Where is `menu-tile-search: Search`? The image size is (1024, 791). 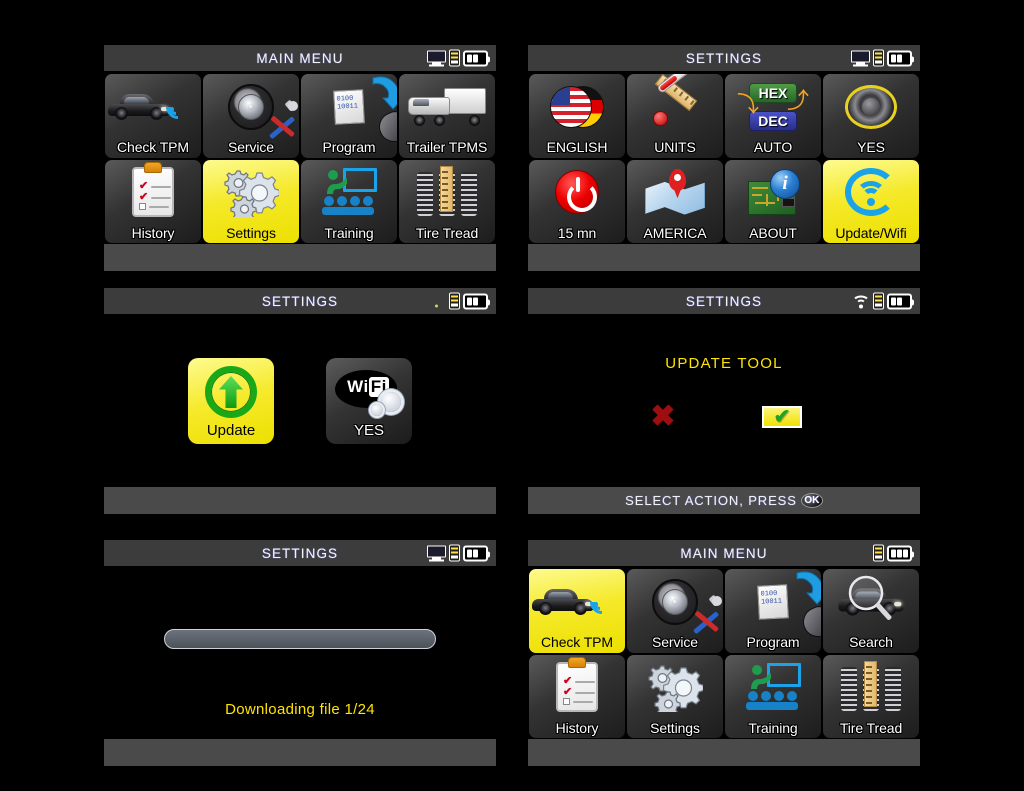
menu-tile-search: Search is located at coordinates (871, 611).